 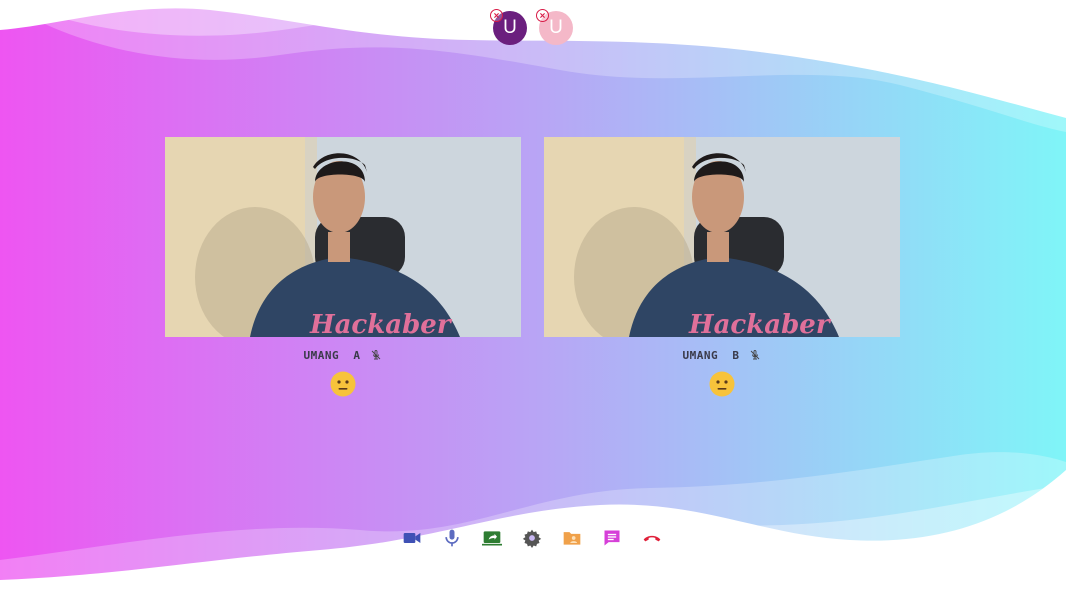 What do you see at coordinates (332, 355) in the screenshot?
I see `participant-name: UMANG A` at bounding box center [332, 355].